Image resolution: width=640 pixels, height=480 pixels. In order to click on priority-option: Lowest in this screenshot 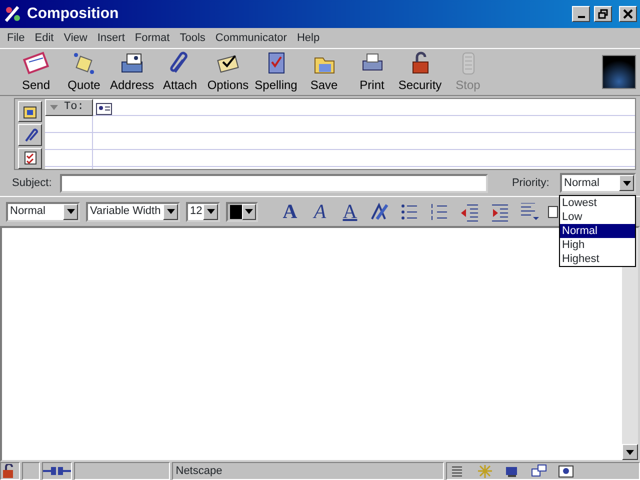, I will do `click(597, 203)`.